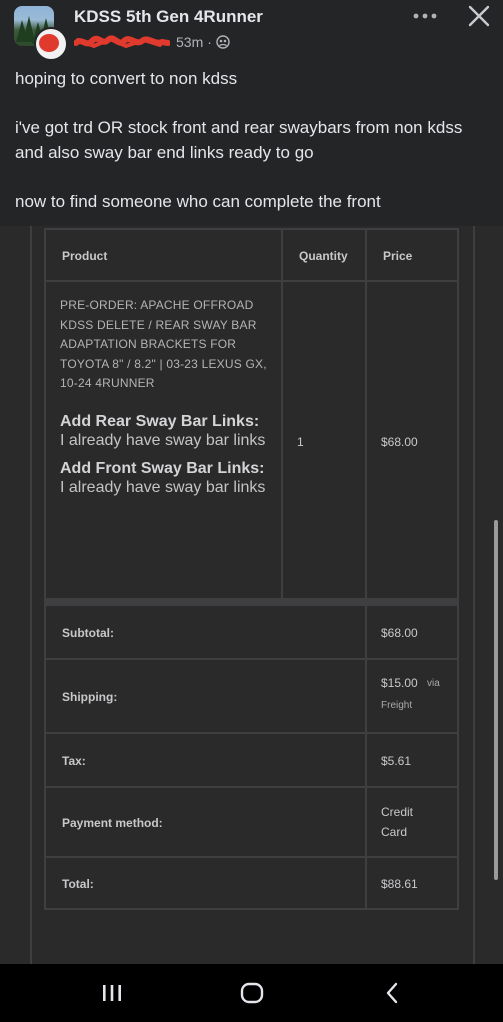  I want to click on header-product-label: Product, so click(85, 256).